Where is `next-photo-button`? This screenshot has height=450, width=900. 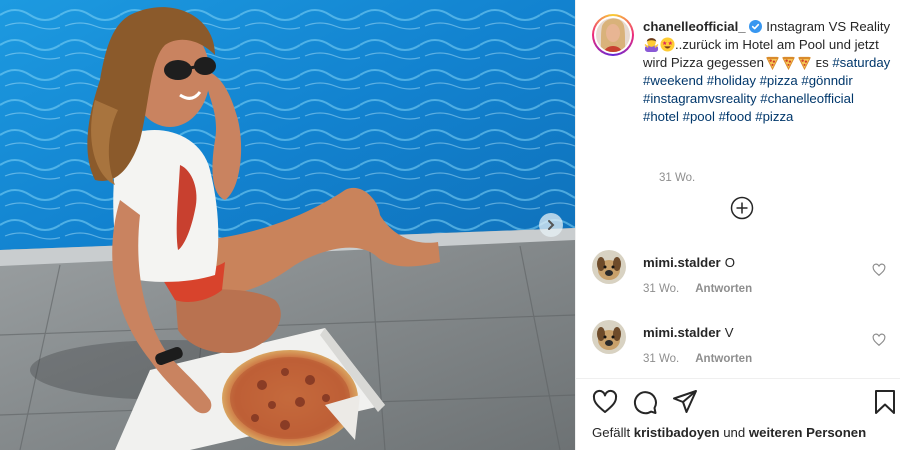 next-photo-button is located at coordinates (551, 225).